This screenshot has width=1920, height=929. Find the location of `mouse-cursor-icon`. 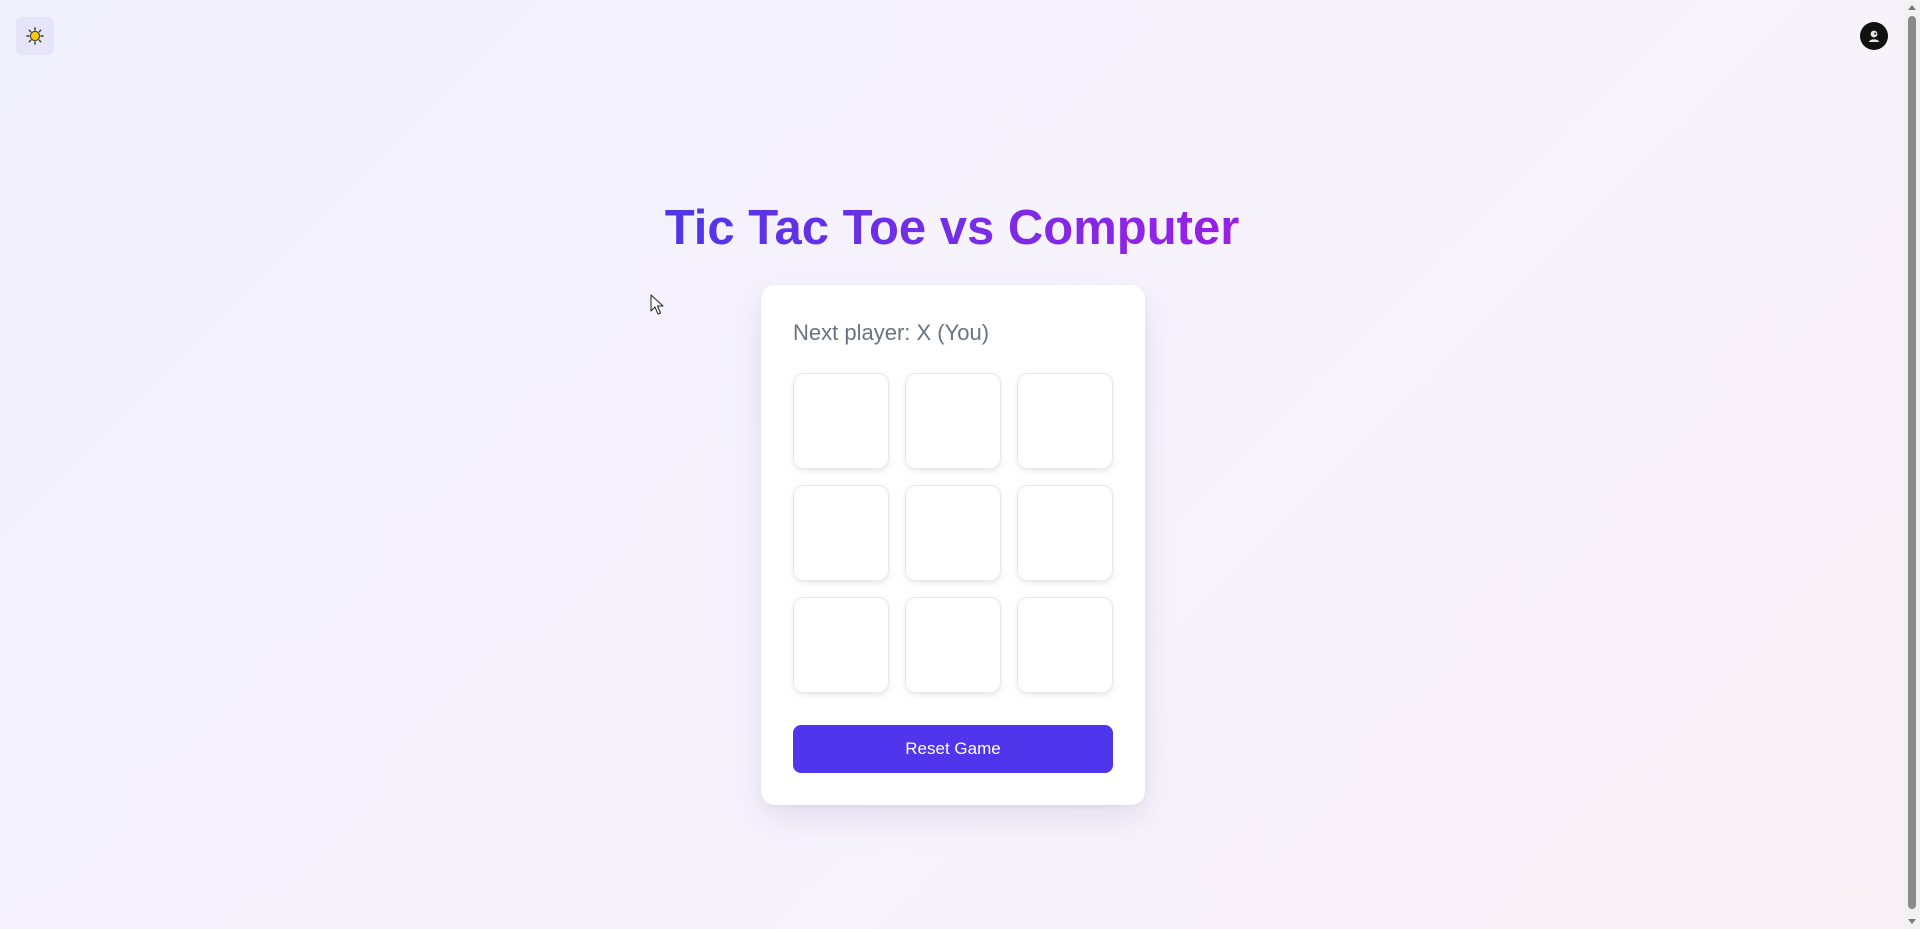

mouse-cursor-icon is located at coordinates (657, 304).